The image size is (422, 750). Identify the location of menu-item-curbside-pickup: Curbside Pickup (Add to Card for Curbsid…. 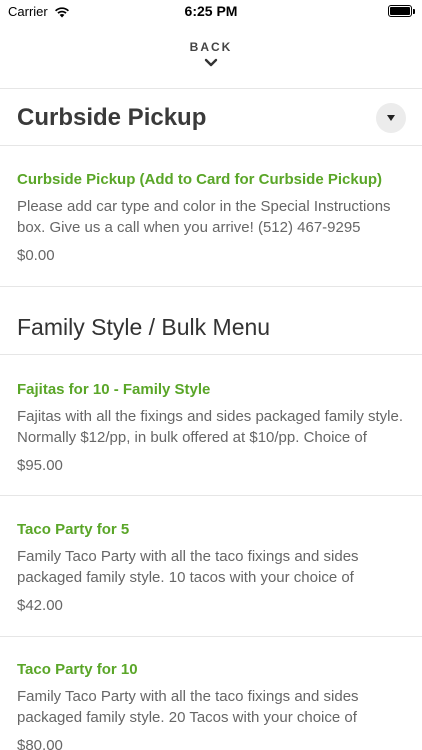
(213, 218).